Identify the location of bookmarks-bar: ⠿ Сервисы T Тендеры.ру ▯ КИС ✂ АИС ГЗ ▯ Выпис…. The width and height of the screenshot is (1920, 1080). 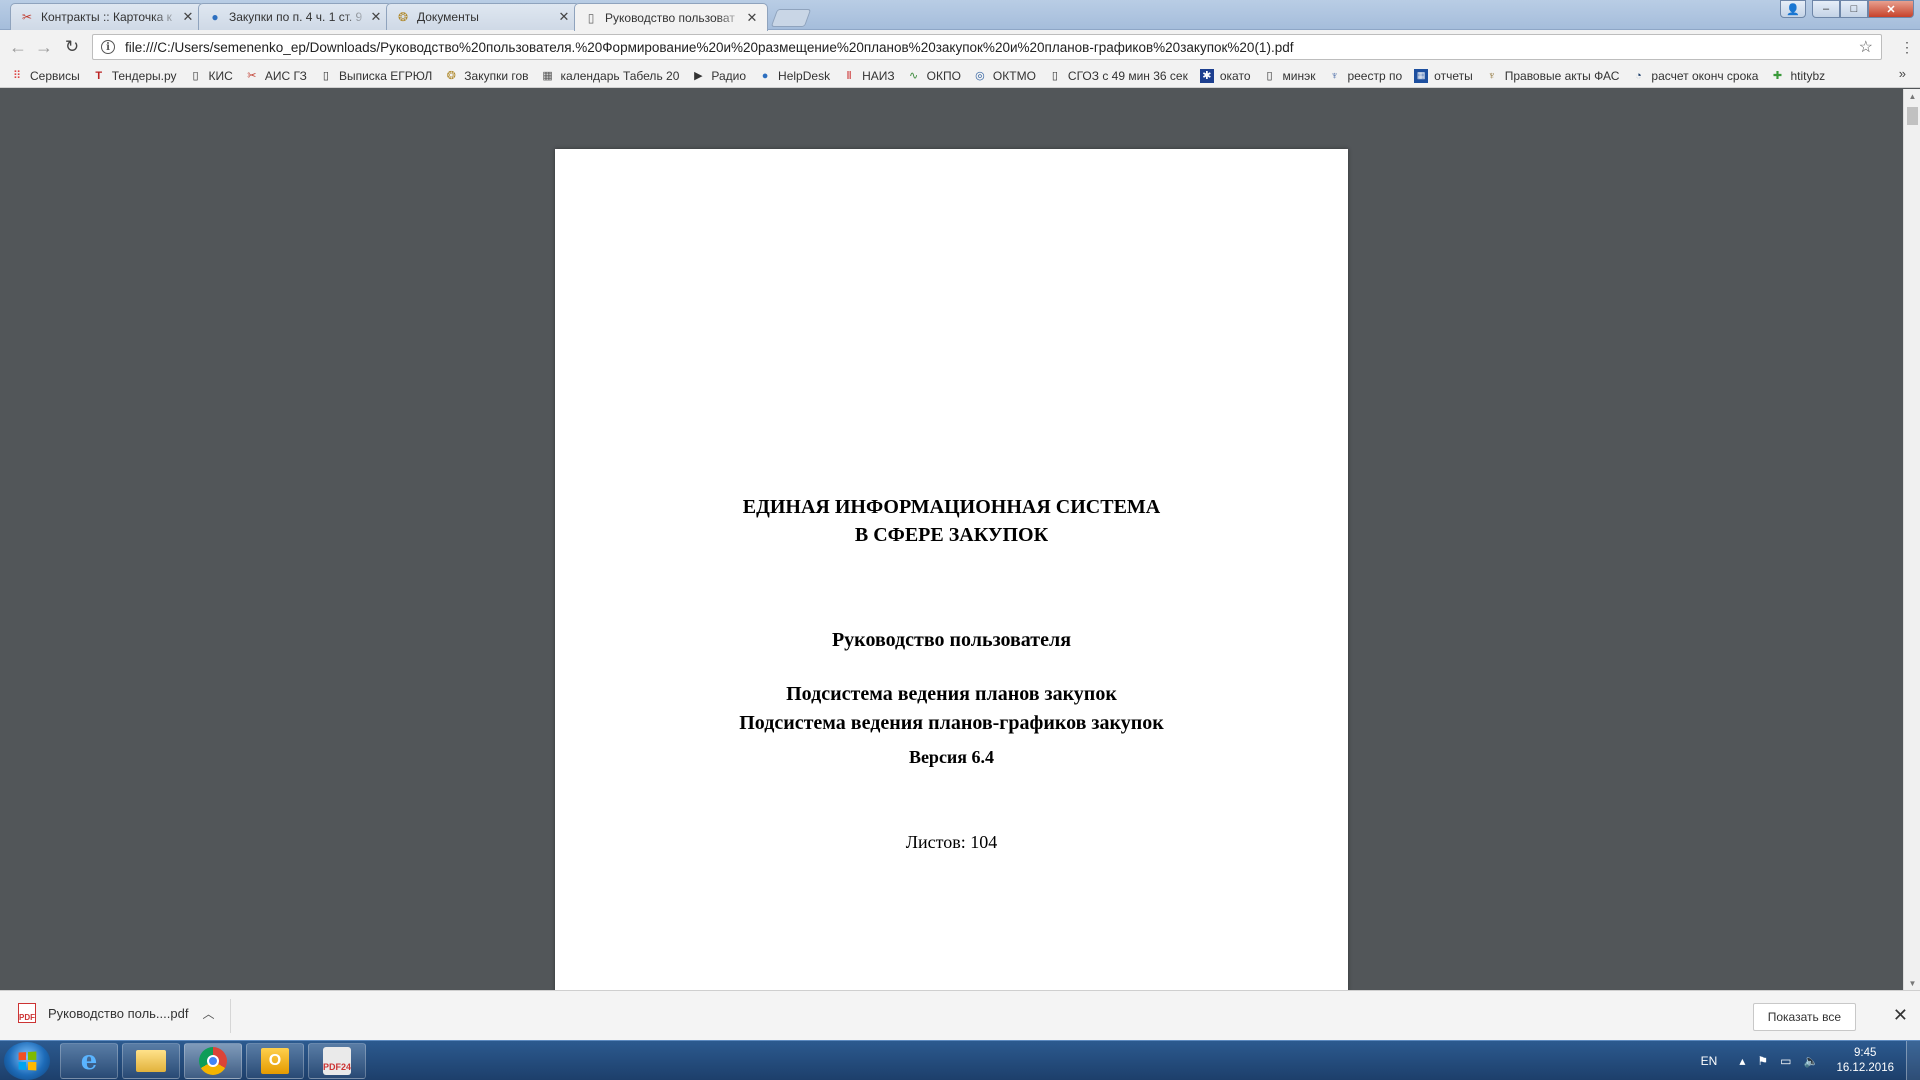
(960, 76).